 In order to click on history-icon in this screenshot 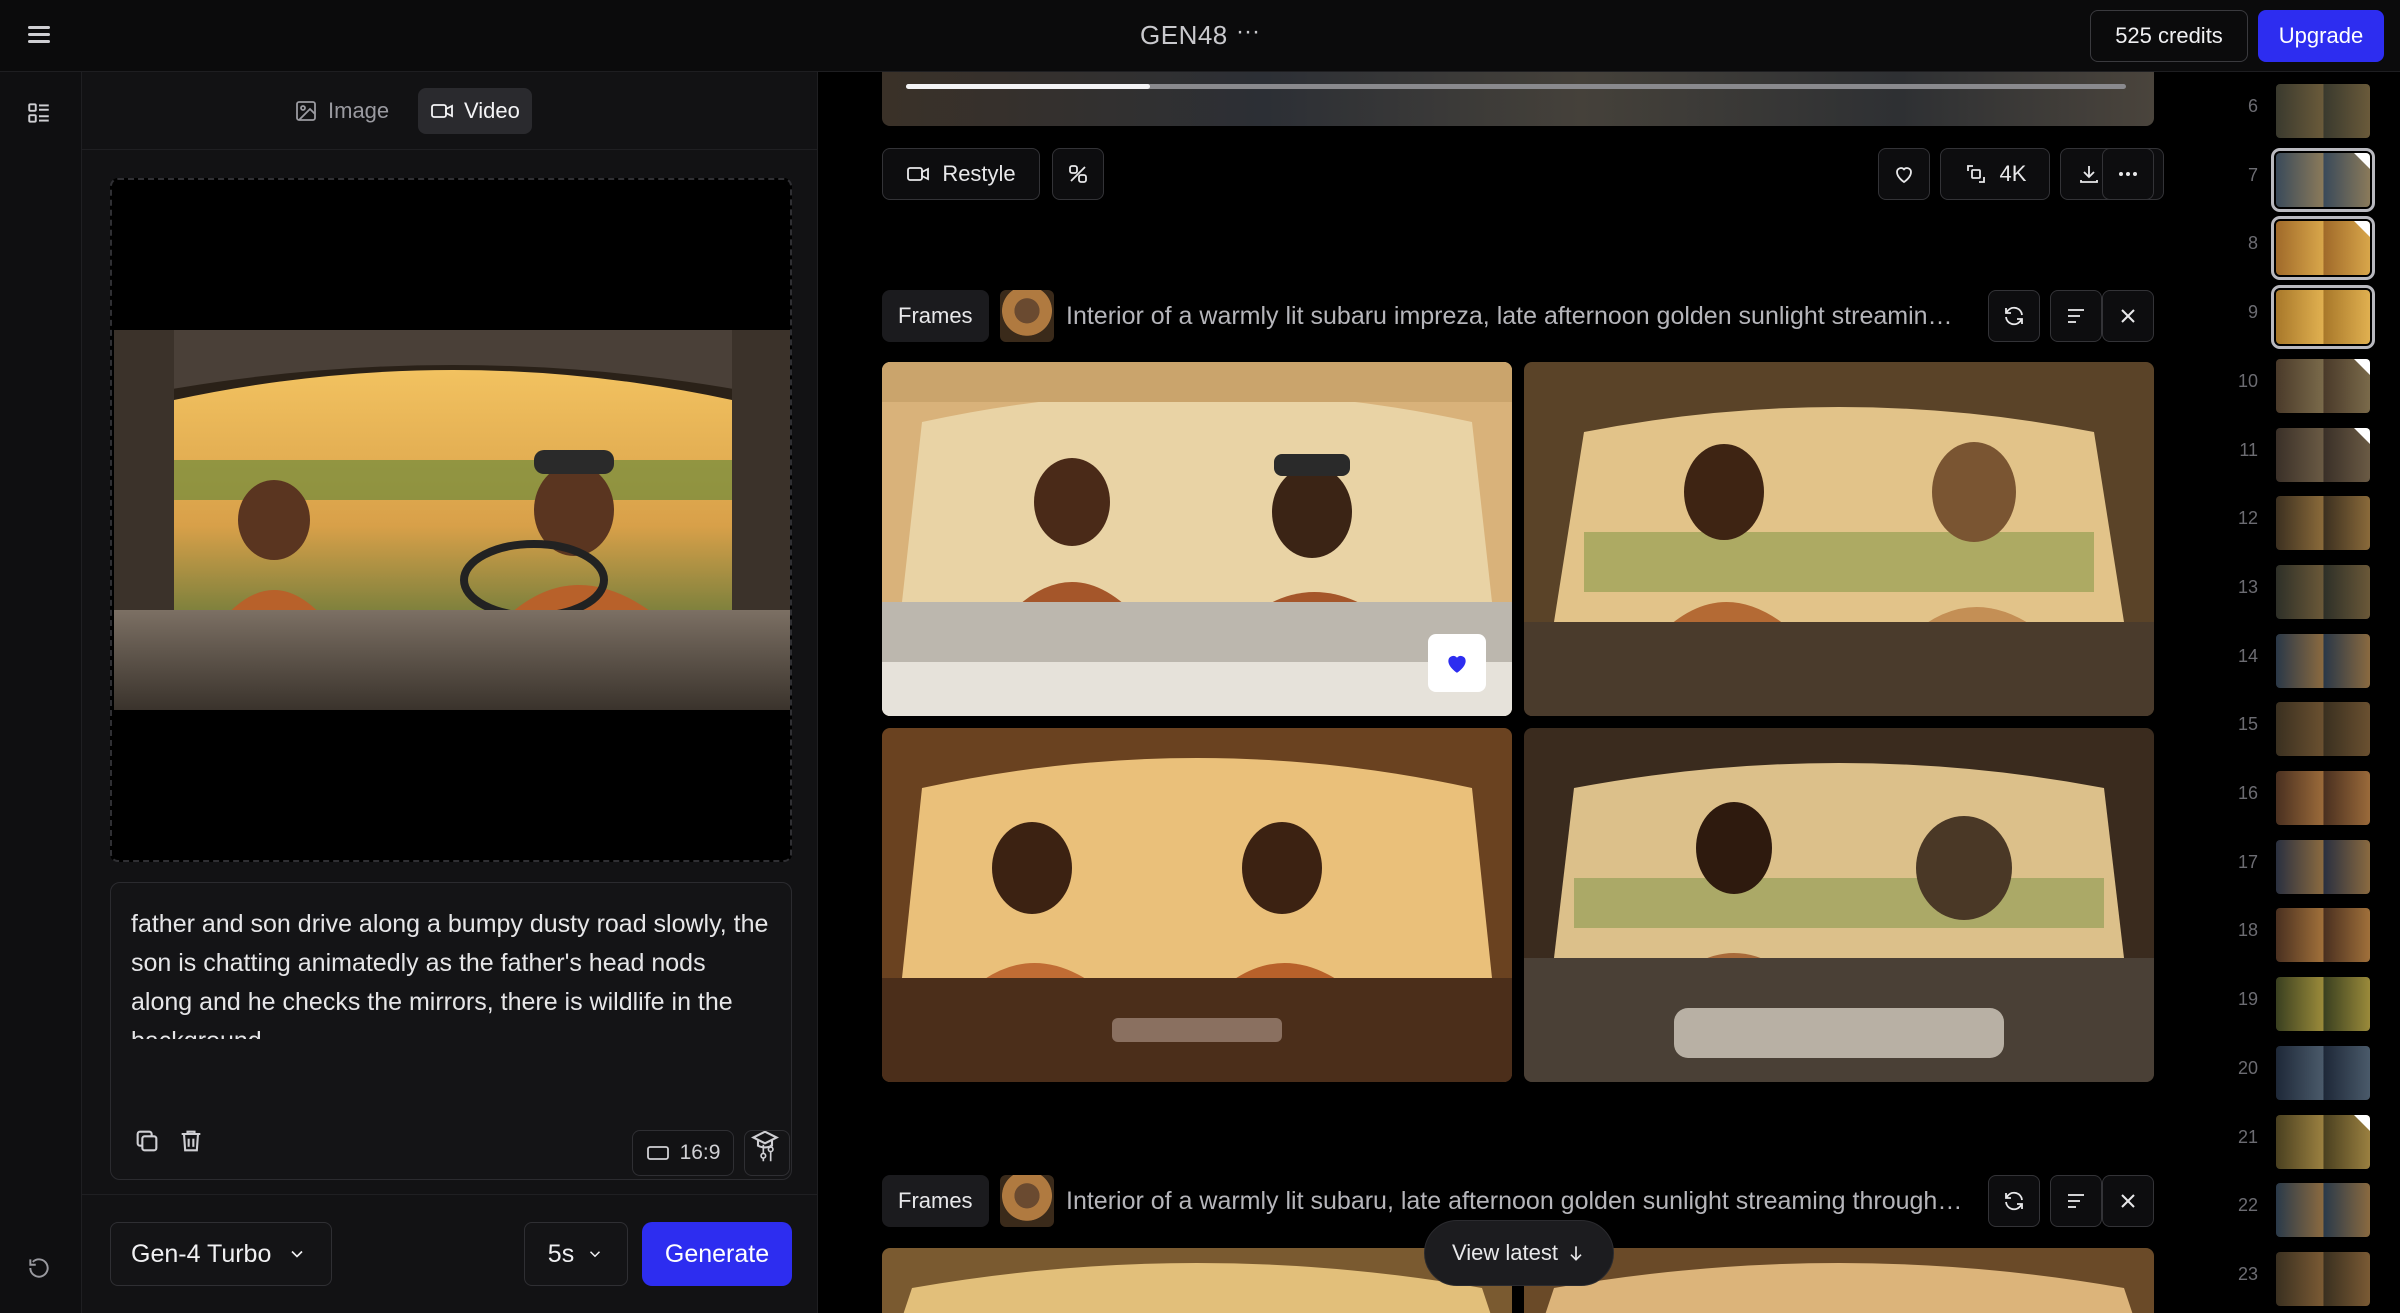, I will do `click(39, 1268)`.